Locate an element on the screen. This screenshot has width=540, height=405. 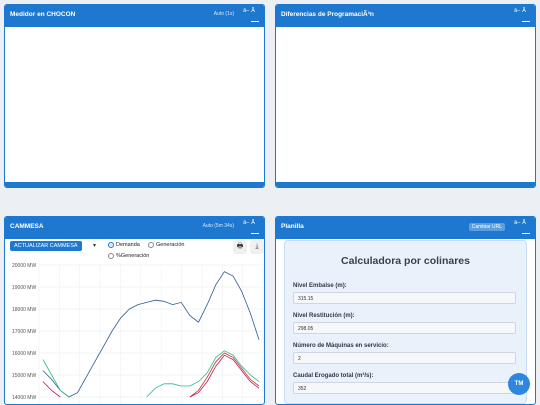
caudal-erogado-input: 352 is located at coordinates (404, 388).